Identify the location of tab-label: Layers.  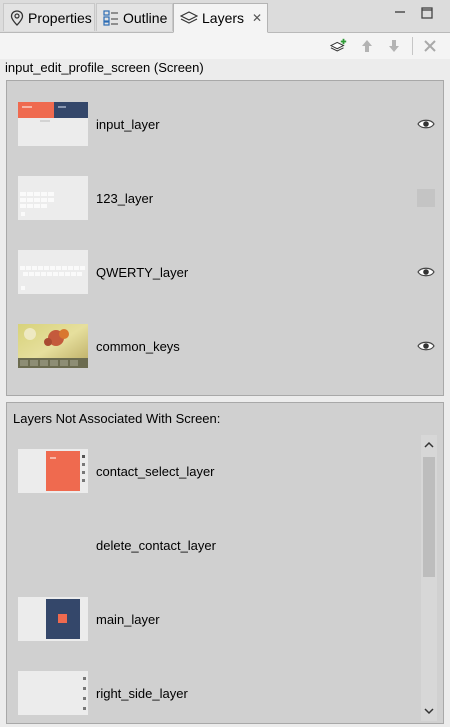
(223, 18).